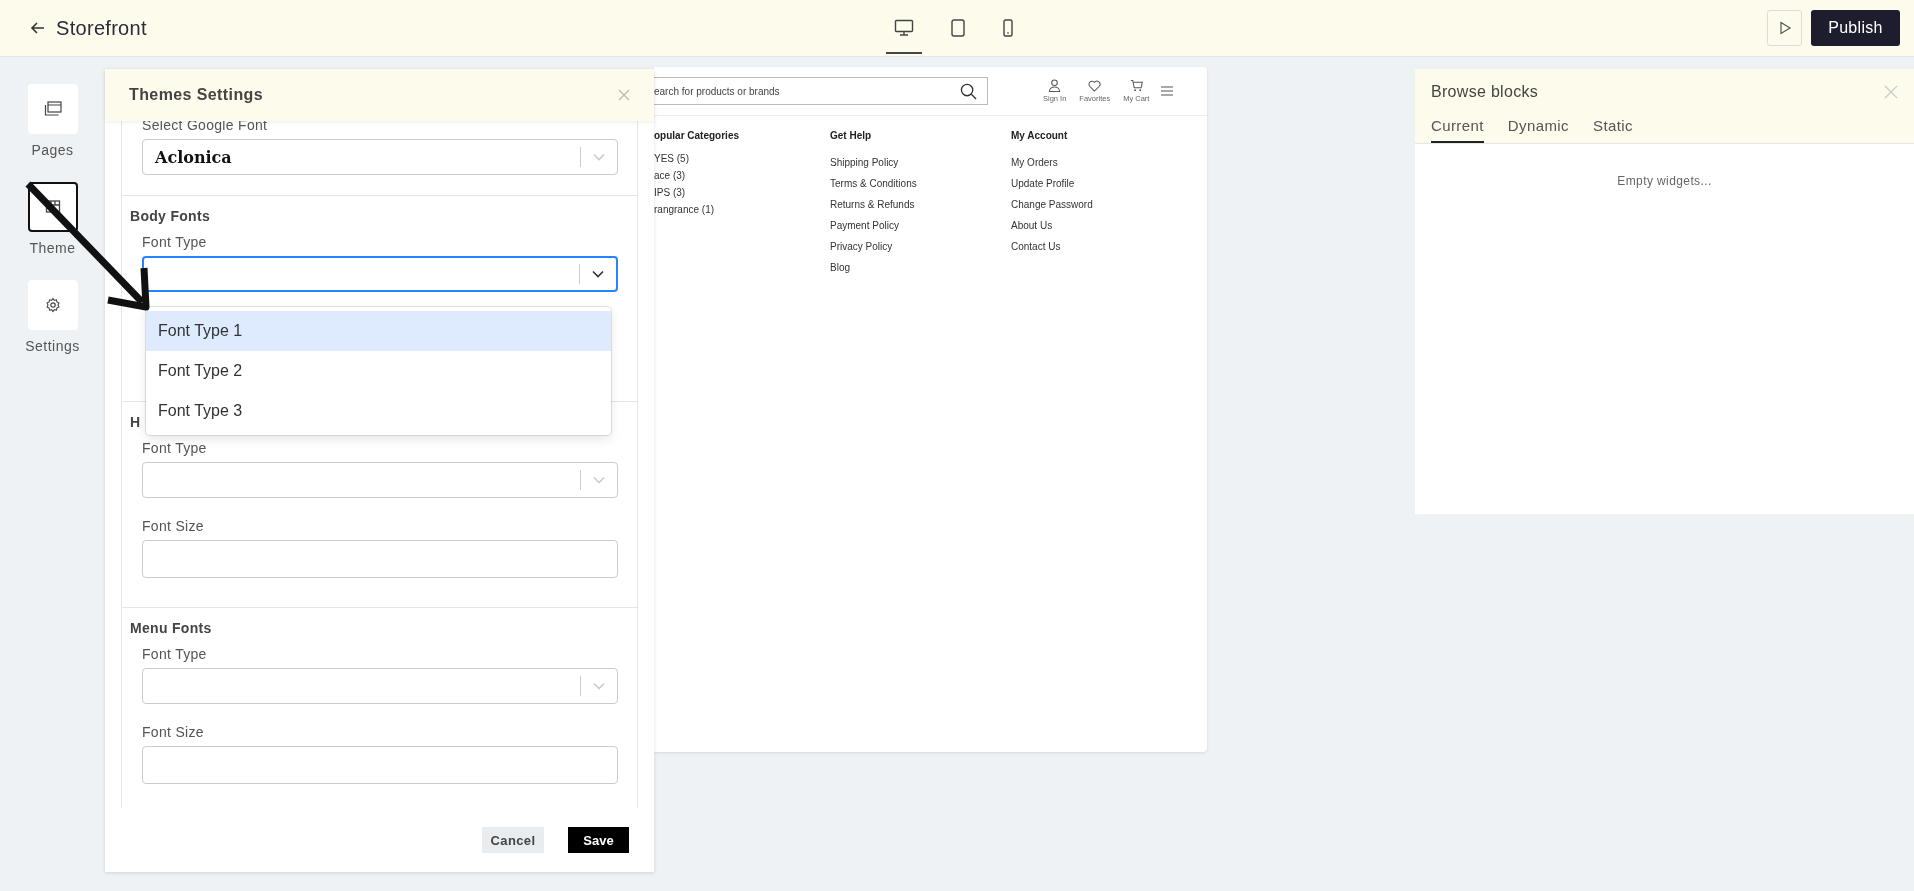 This screenshot has height=891, width=1914. Describe the element at coordinates (968, 91) in the screenshot. I see `search-icon` at that location.